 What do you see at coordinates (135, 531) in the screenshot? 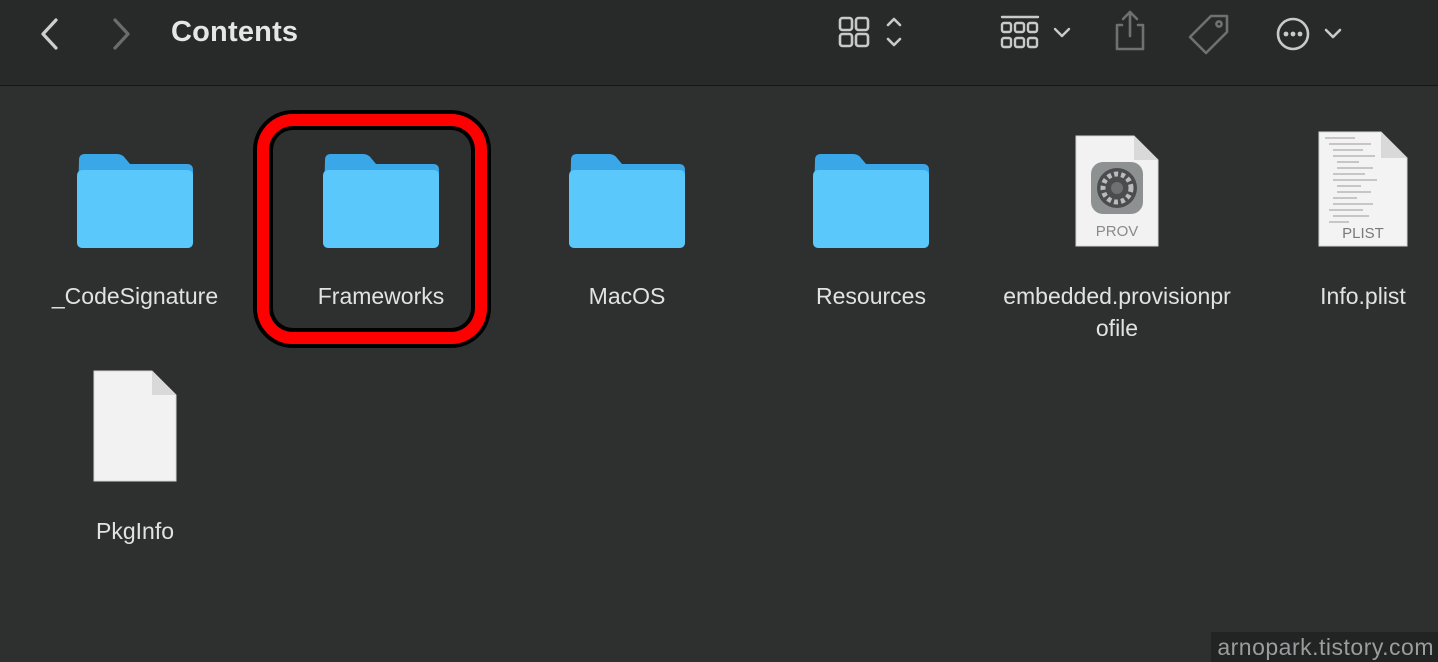
I see `item-label: PkgInfo` at bounding box center [135, 531].